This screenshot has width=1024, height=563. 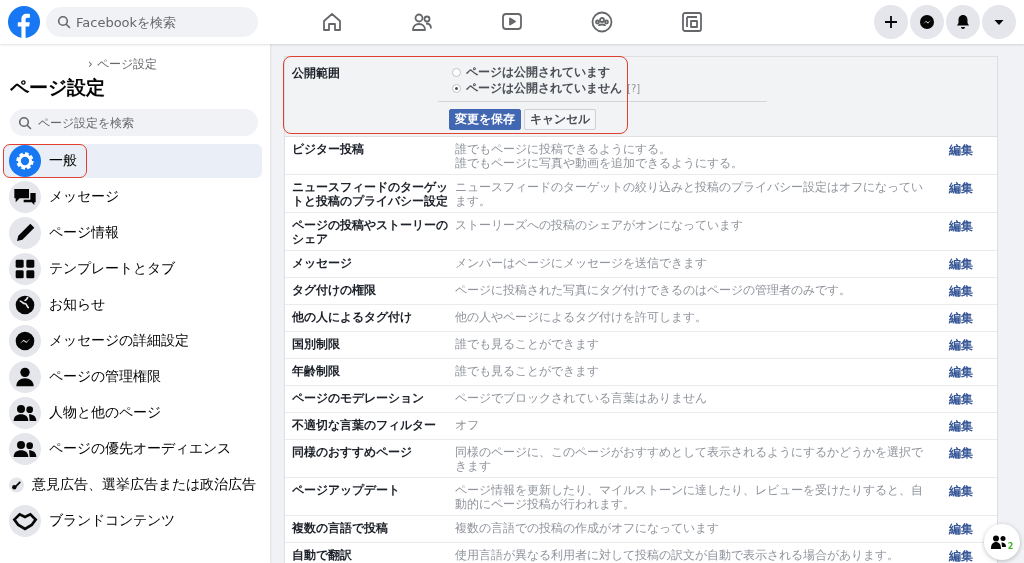 What do you see at coordinates (599, 225) in the screenshot?
I see `setting-description: ストーリーズへの投稿のシェアがオンになっています` at bounding box center [599, 225].